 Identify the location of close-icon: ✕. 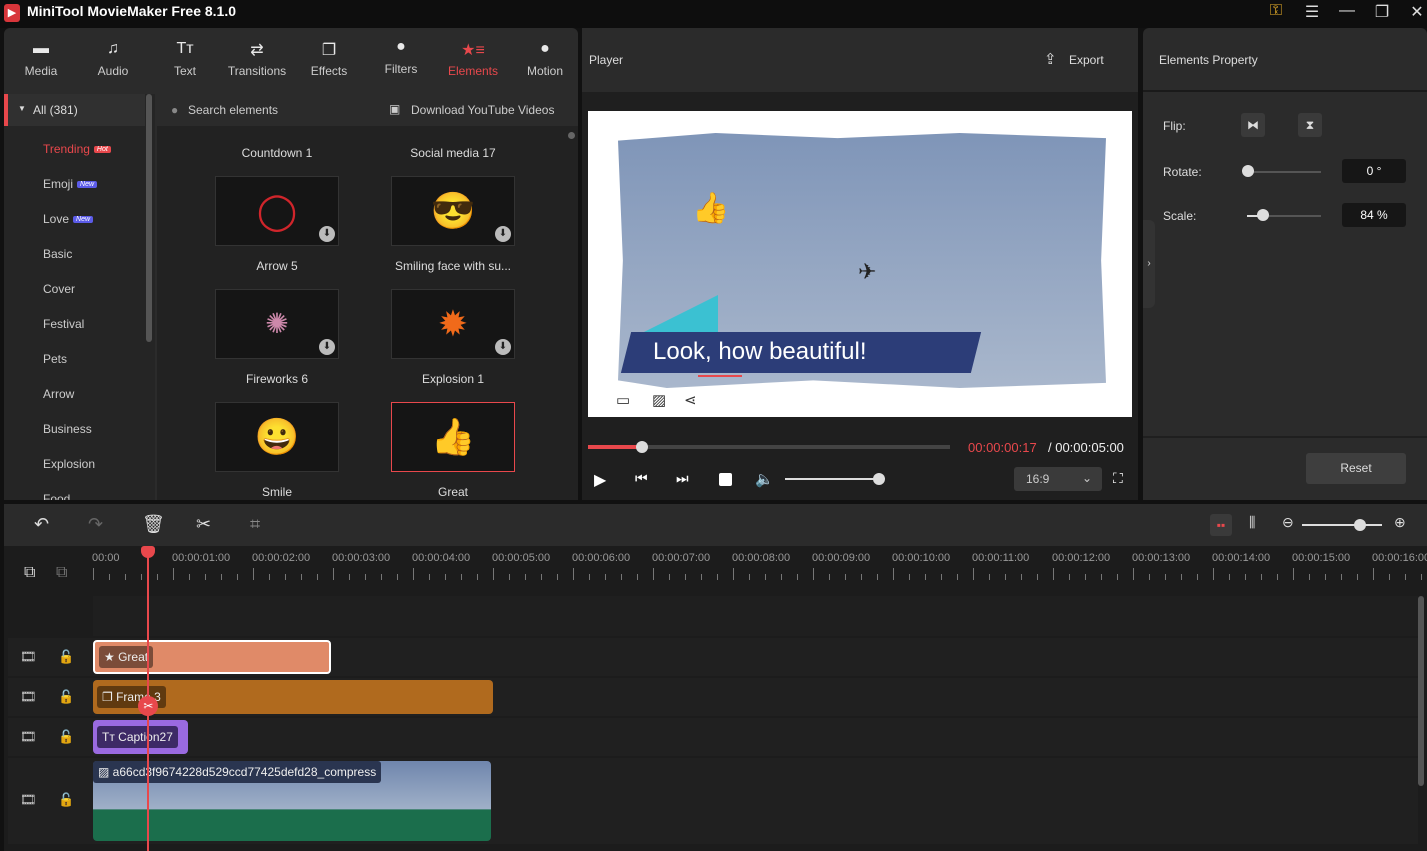
(1416, 12).